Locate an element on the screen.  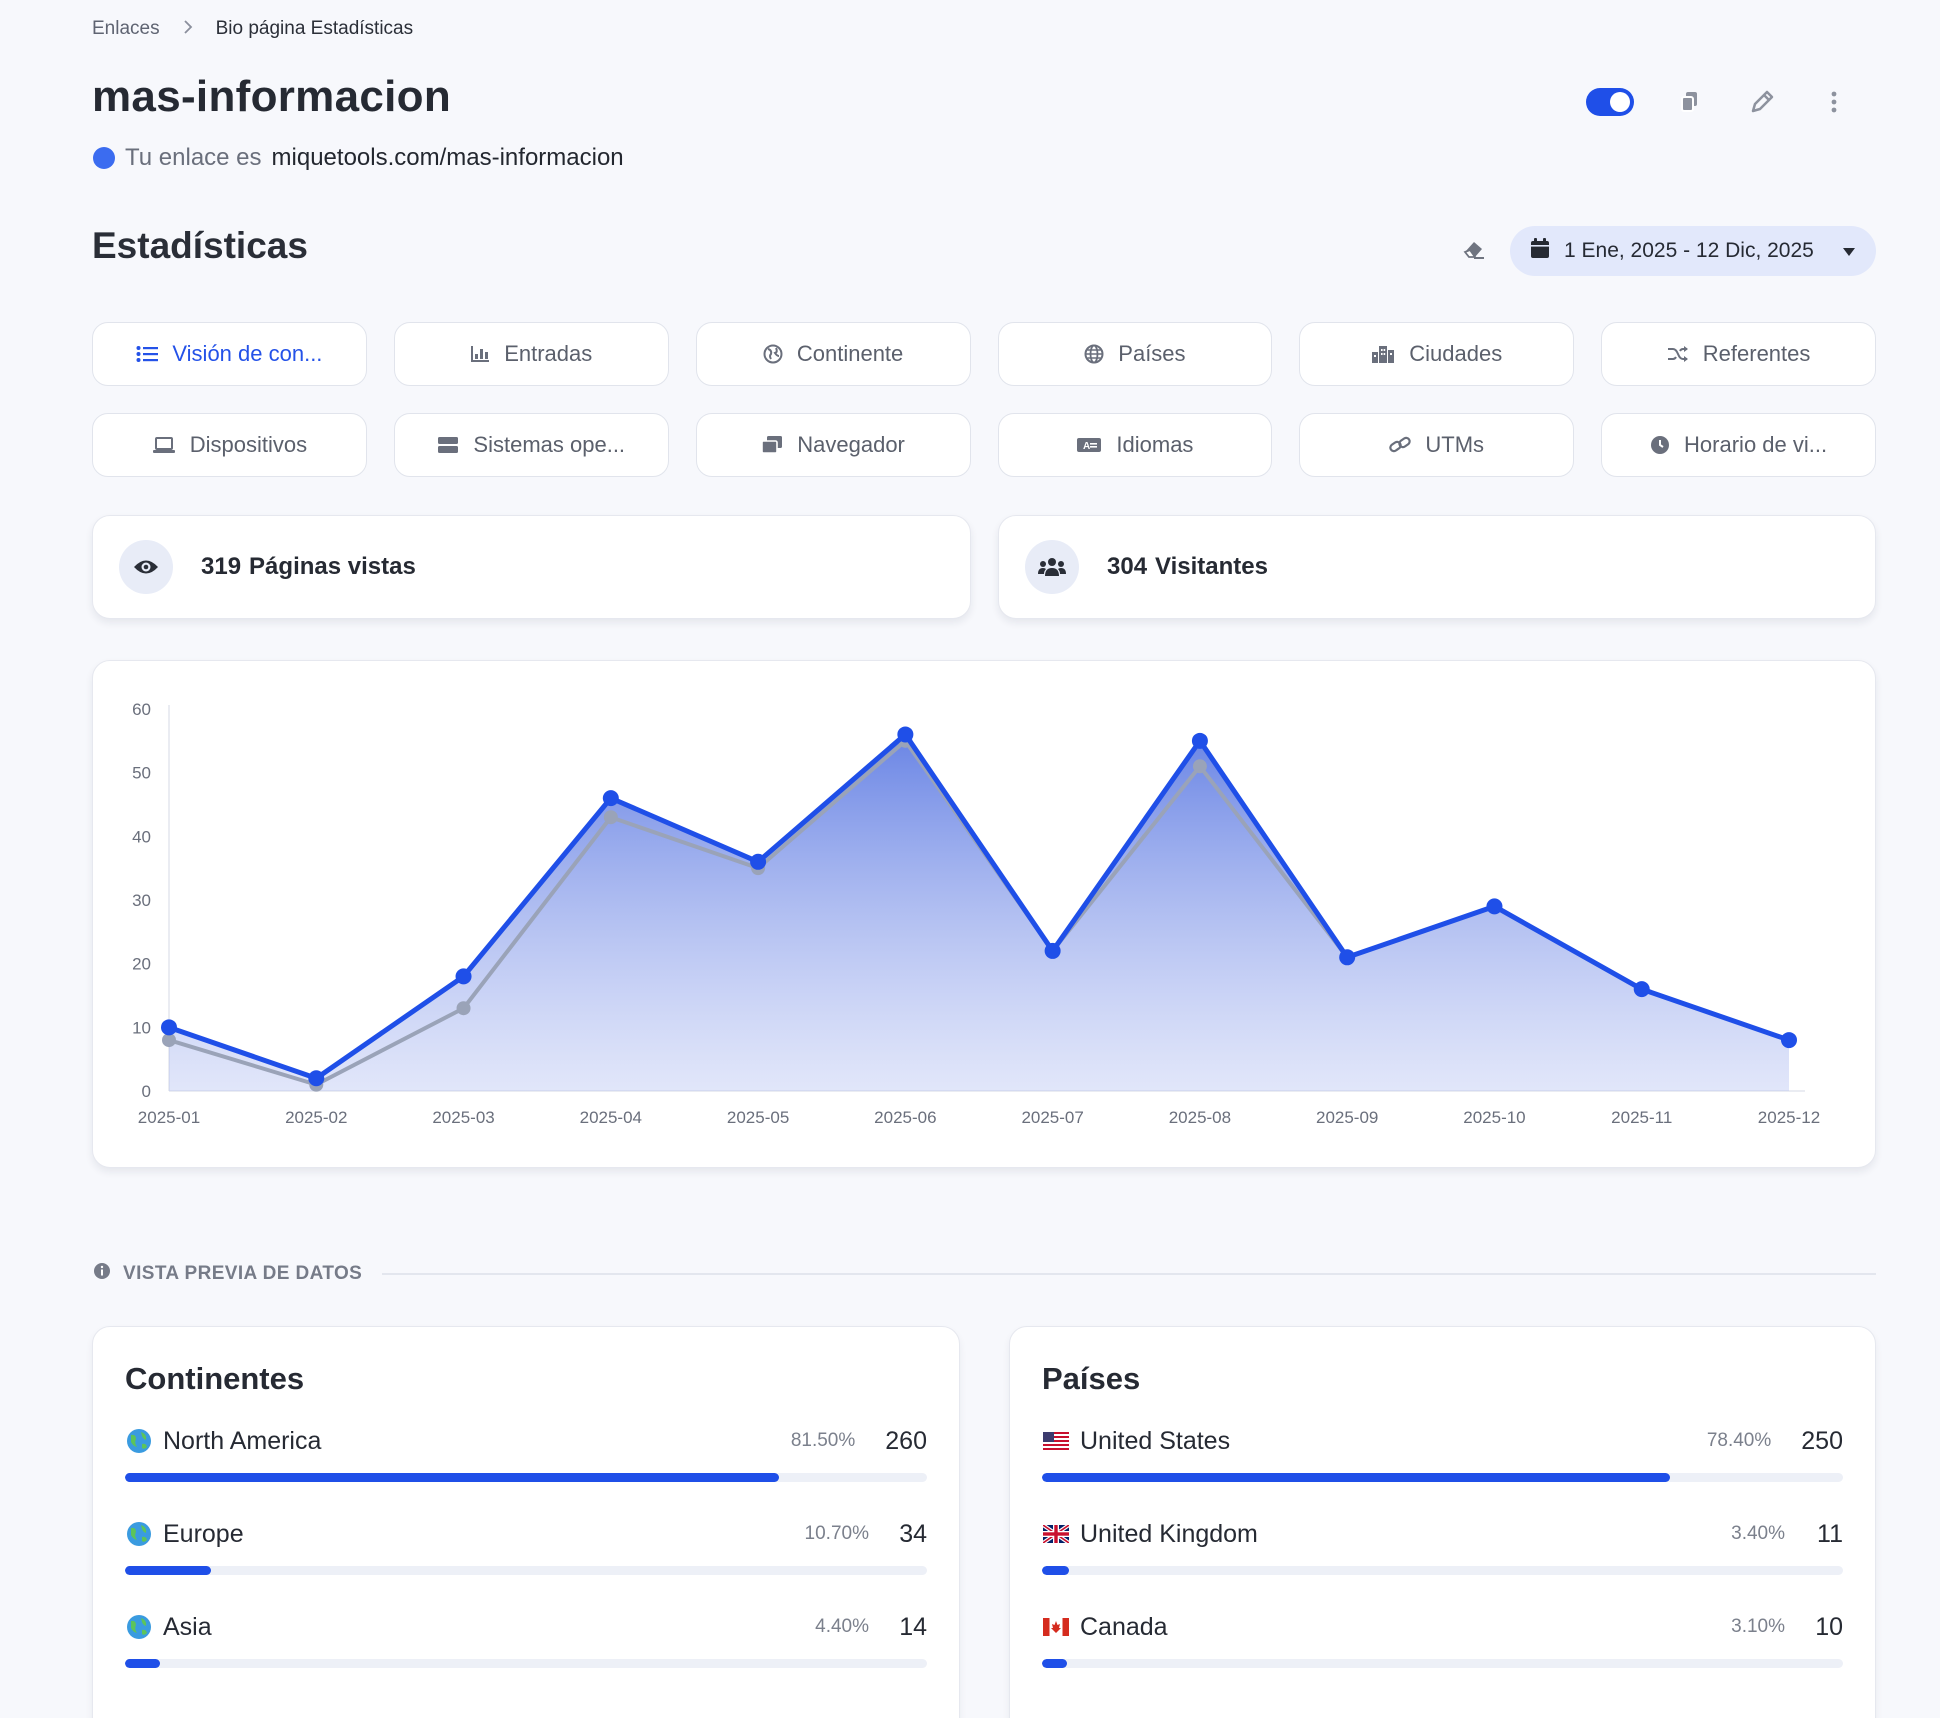
breadcrumb: Enlaces Bio página Estadísticas is located at coordinates (252, 29).